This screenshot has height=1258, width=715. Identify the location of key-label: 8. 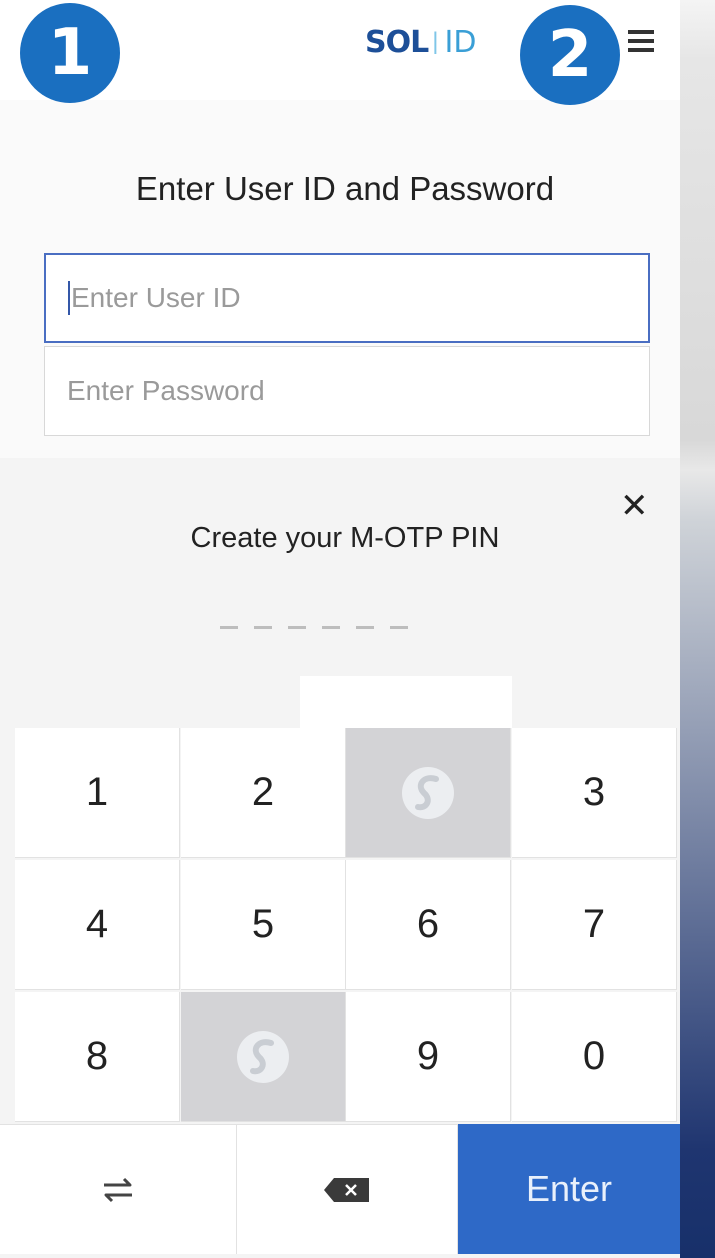
(97, 1056).